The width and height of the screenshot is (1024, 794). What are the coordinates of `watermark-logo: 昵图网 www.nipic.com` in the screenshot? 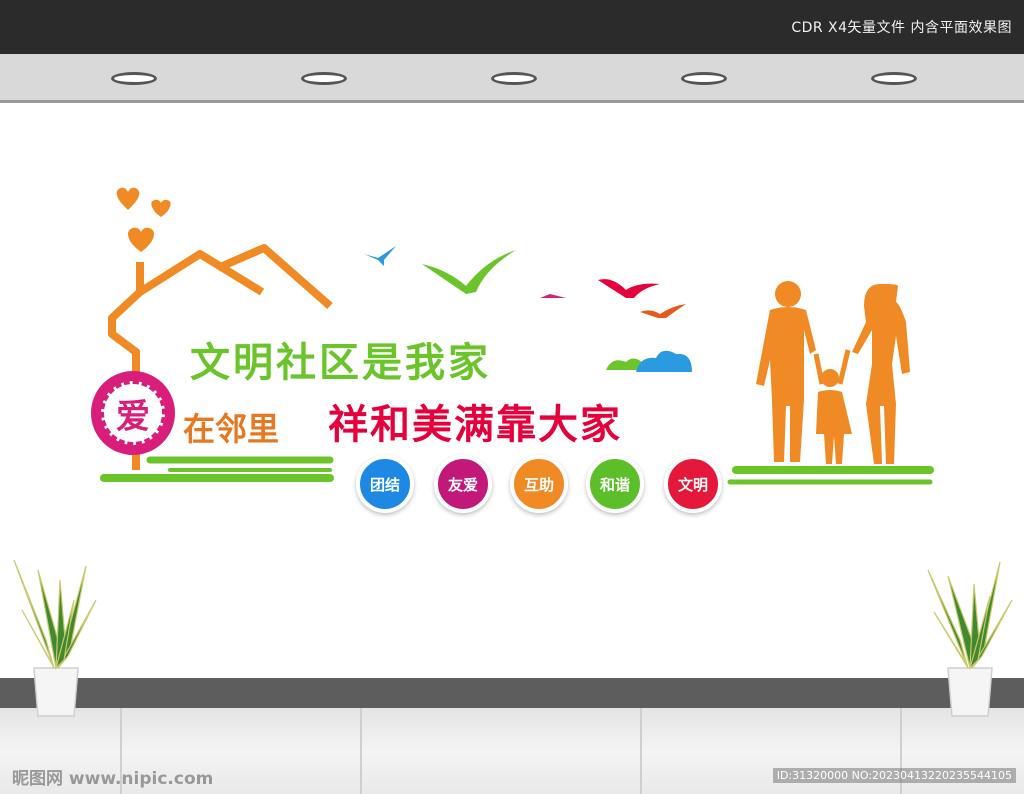 It's located at (113, 779).